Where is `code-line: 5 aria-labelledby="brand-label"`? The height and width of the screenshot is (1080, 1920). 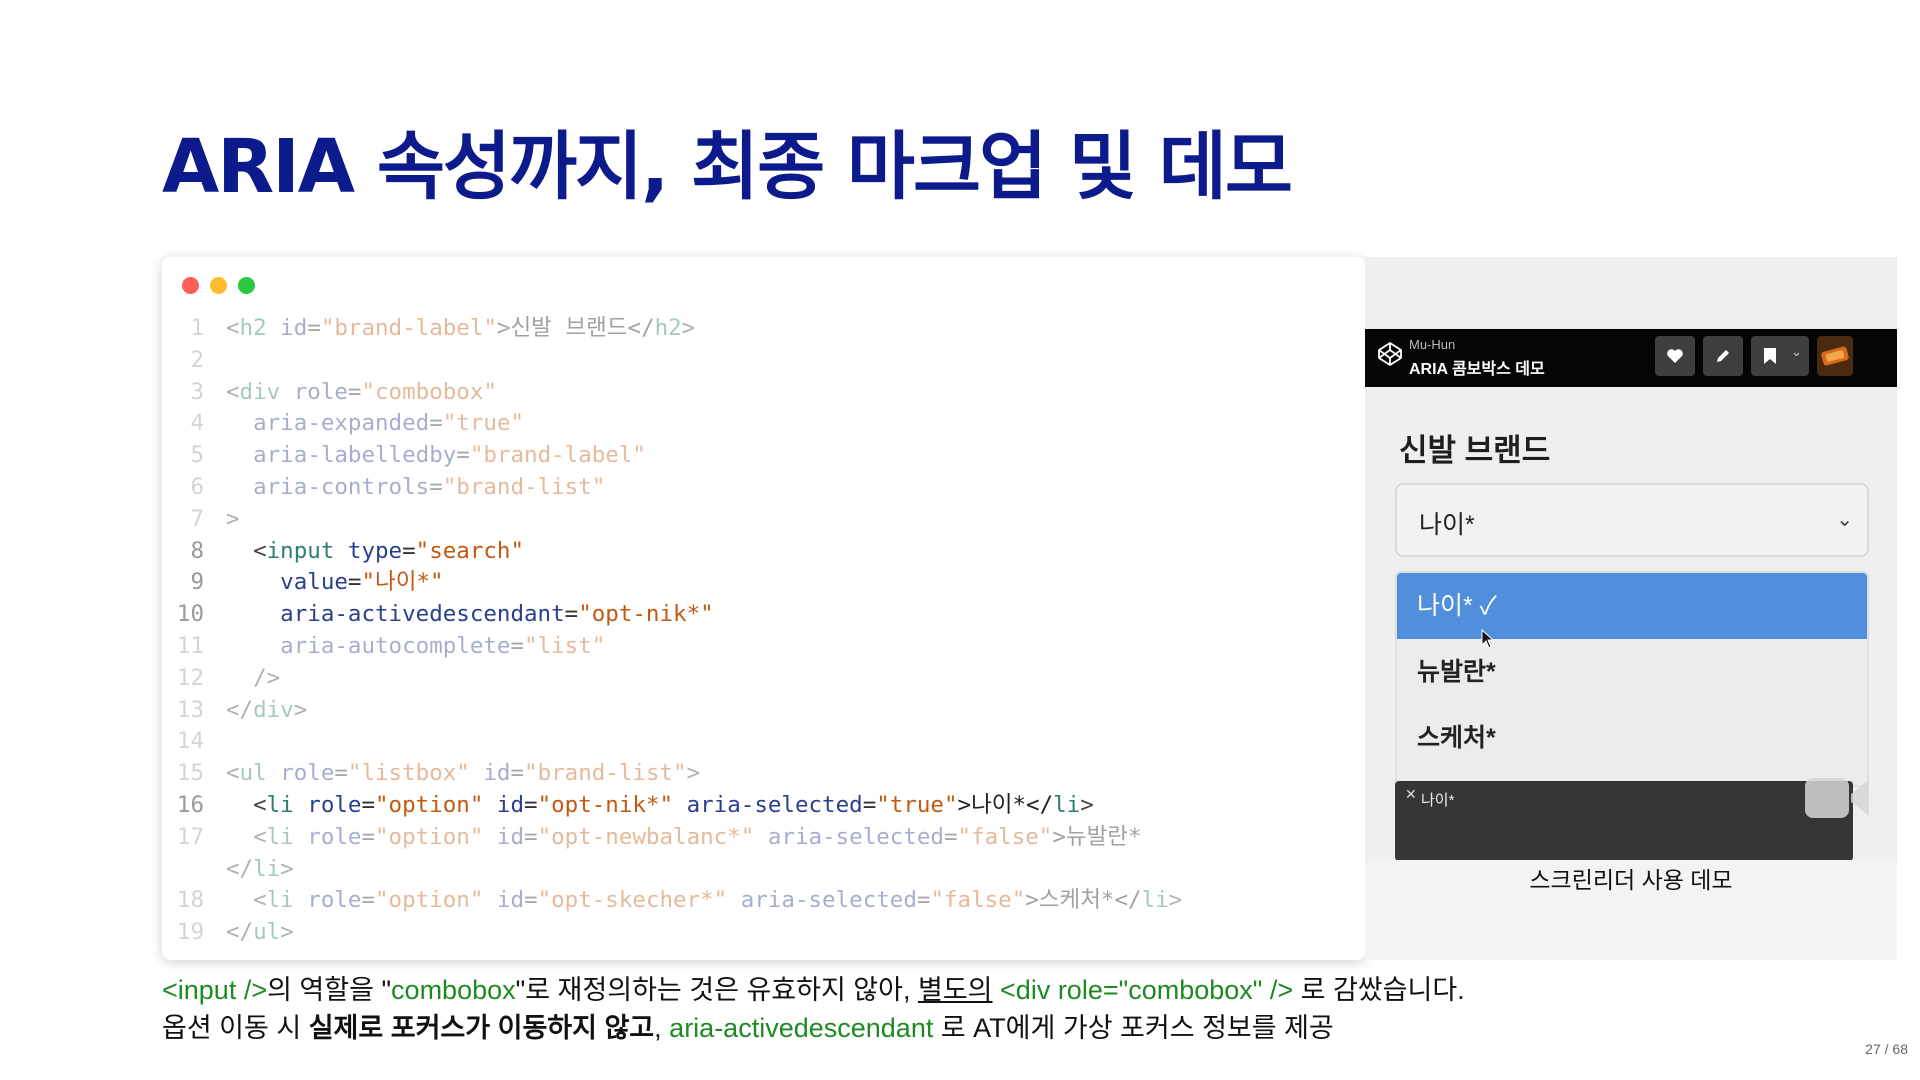 code-line: 5 aria-labelledby="brand-label" is located at coordinates (763, 456).